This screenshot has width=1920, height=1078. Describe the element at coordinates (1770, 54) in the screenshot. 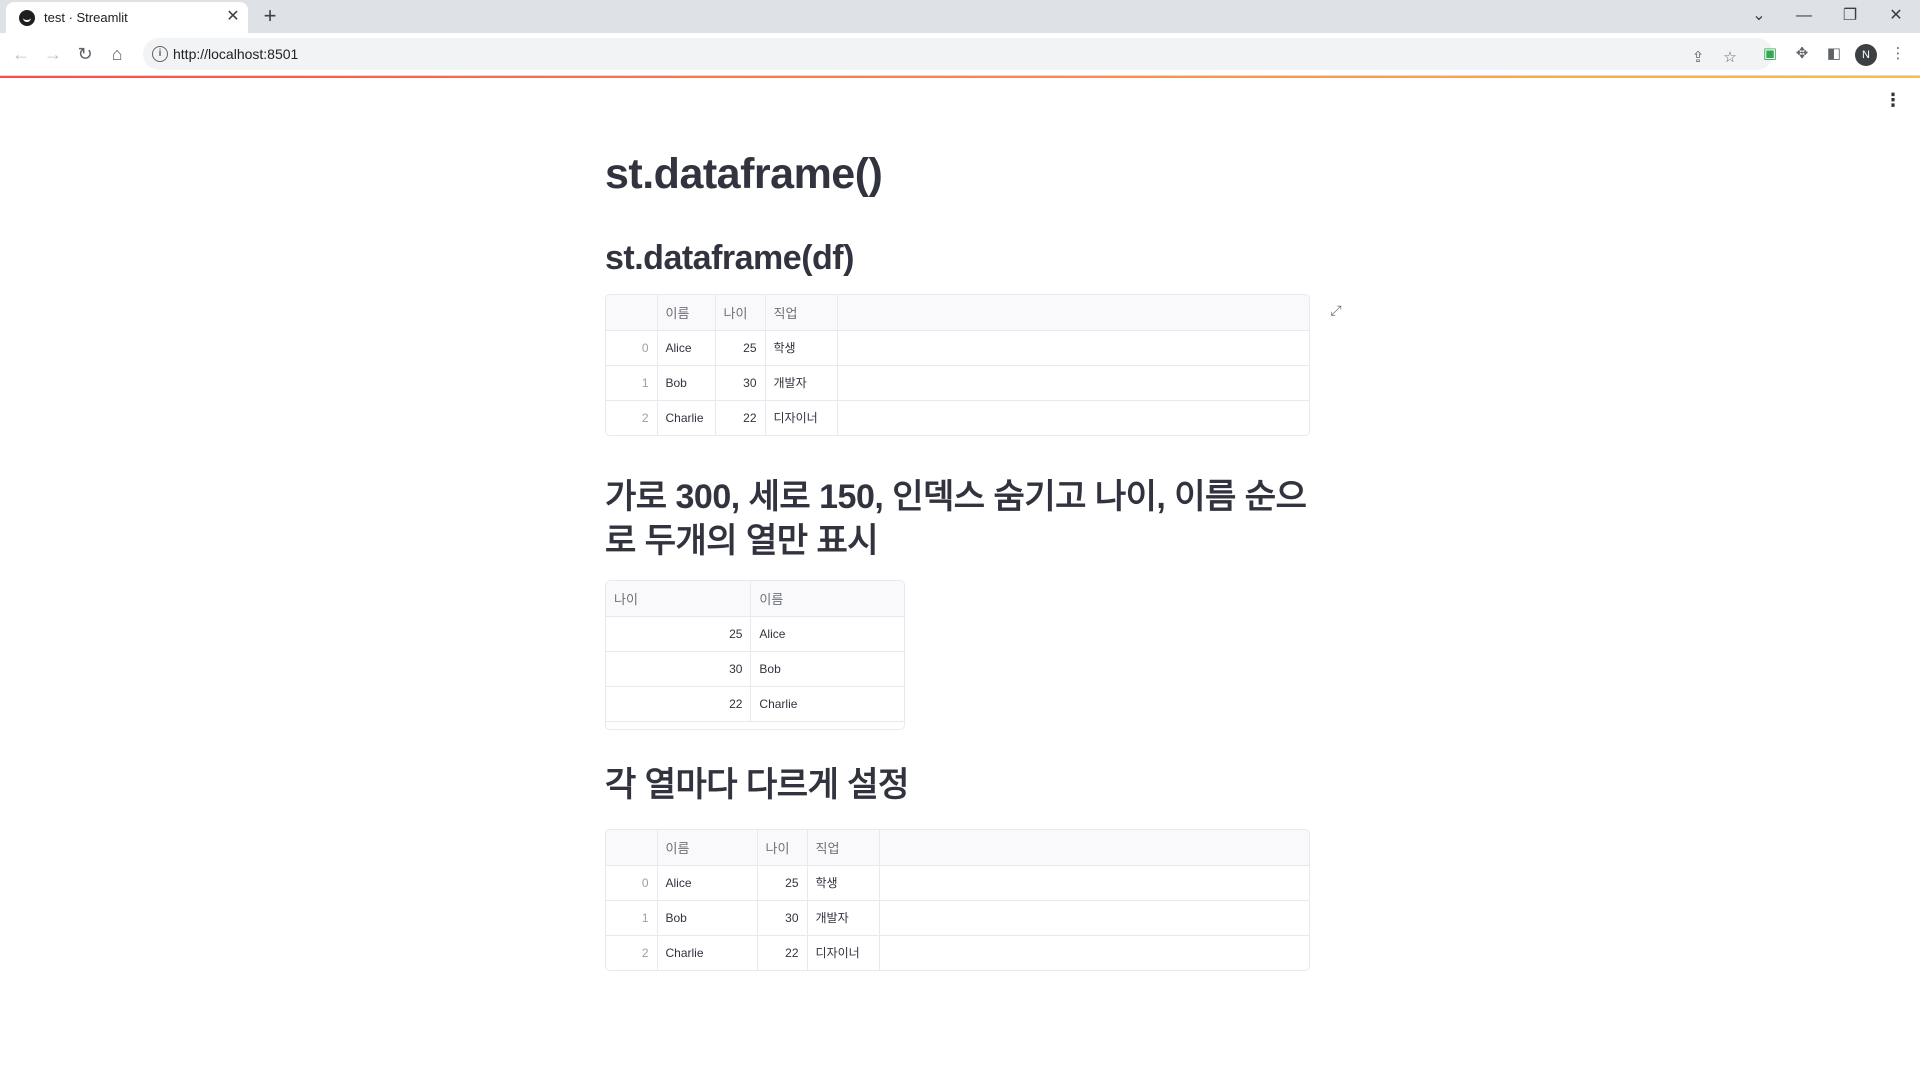

I see `extension-icon: ▣` at that location.